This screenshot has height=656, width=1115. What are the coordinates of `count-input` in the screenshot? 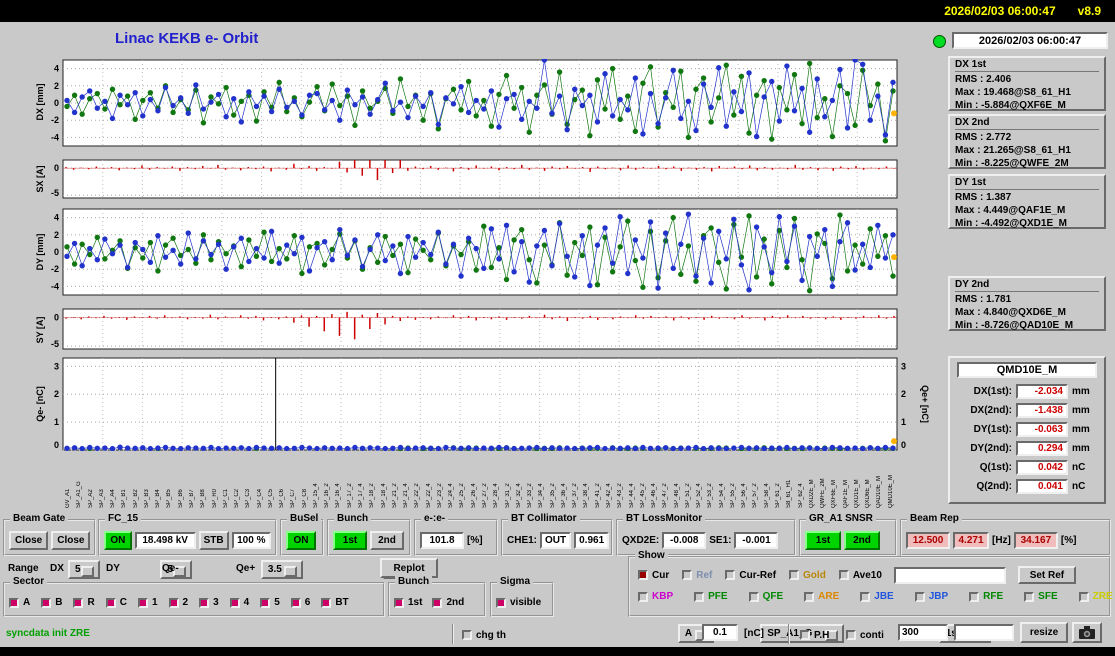 It's located at (923, 632).